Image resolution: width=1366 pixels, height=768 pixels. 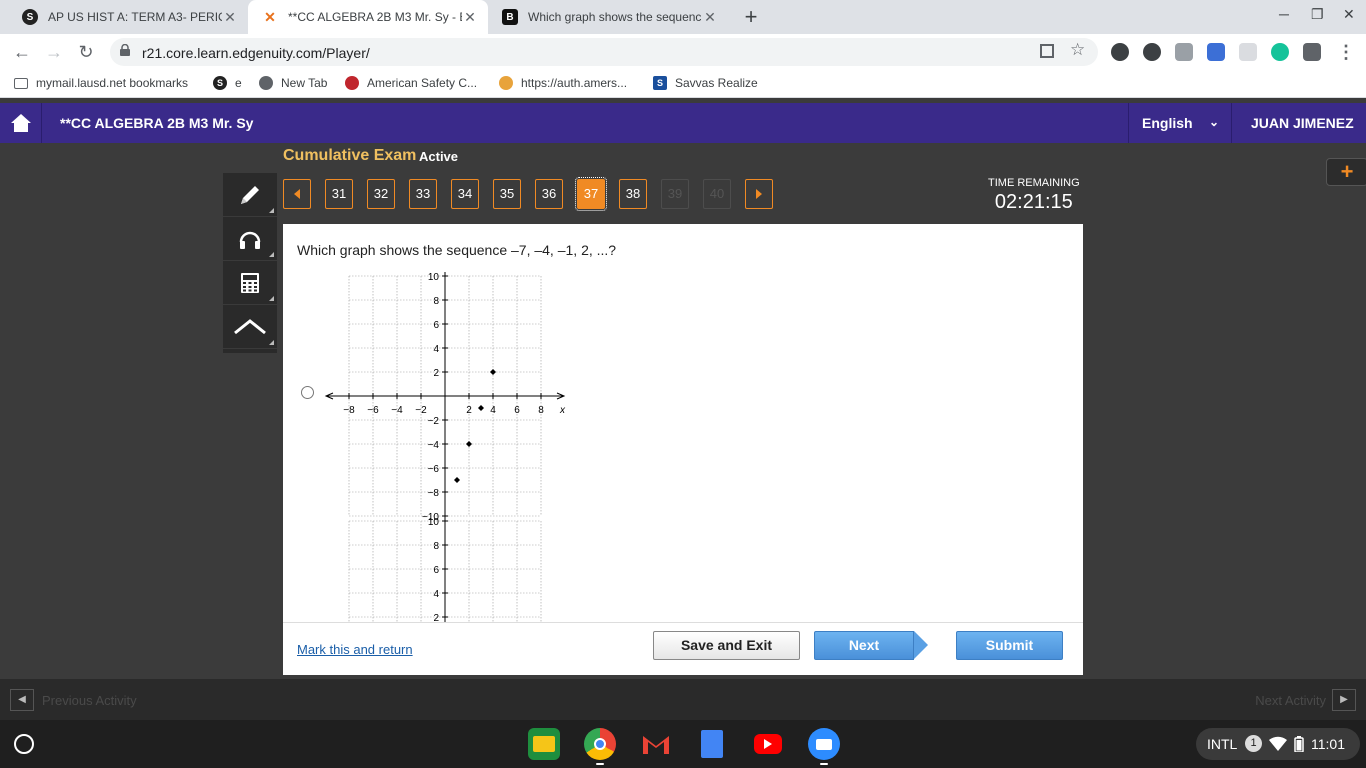 I want to click on x-tick-label: −6, so click(x=373, y=410).